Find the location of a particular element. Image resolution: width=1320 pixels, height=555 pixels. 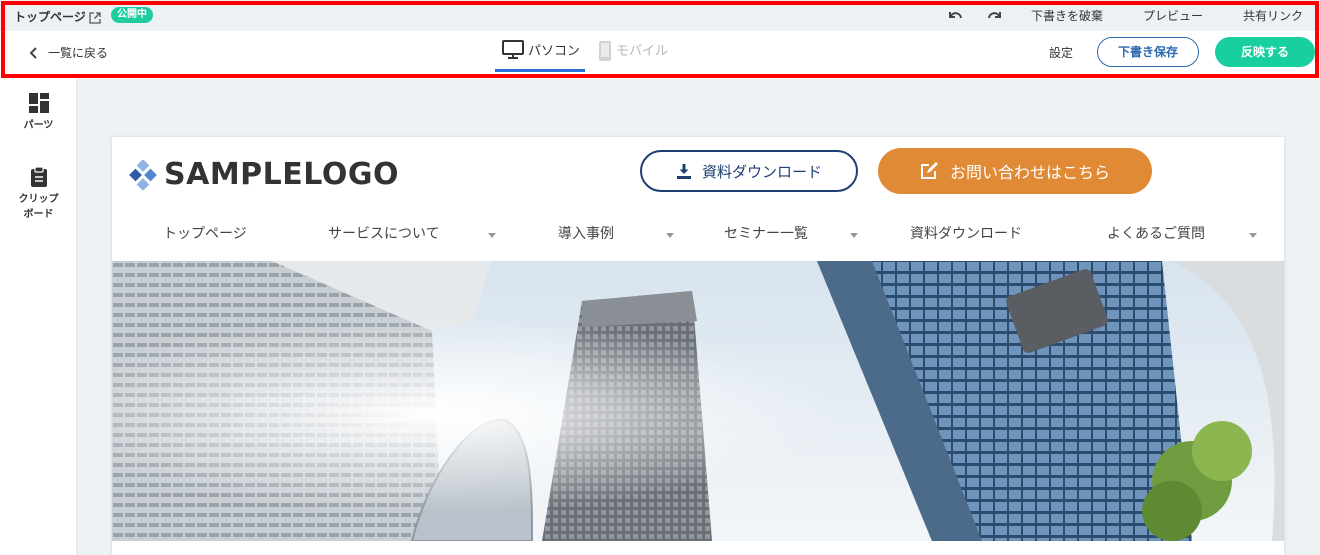

save-draft-button: 下書き保存 is located at coordinates (1148, 52).